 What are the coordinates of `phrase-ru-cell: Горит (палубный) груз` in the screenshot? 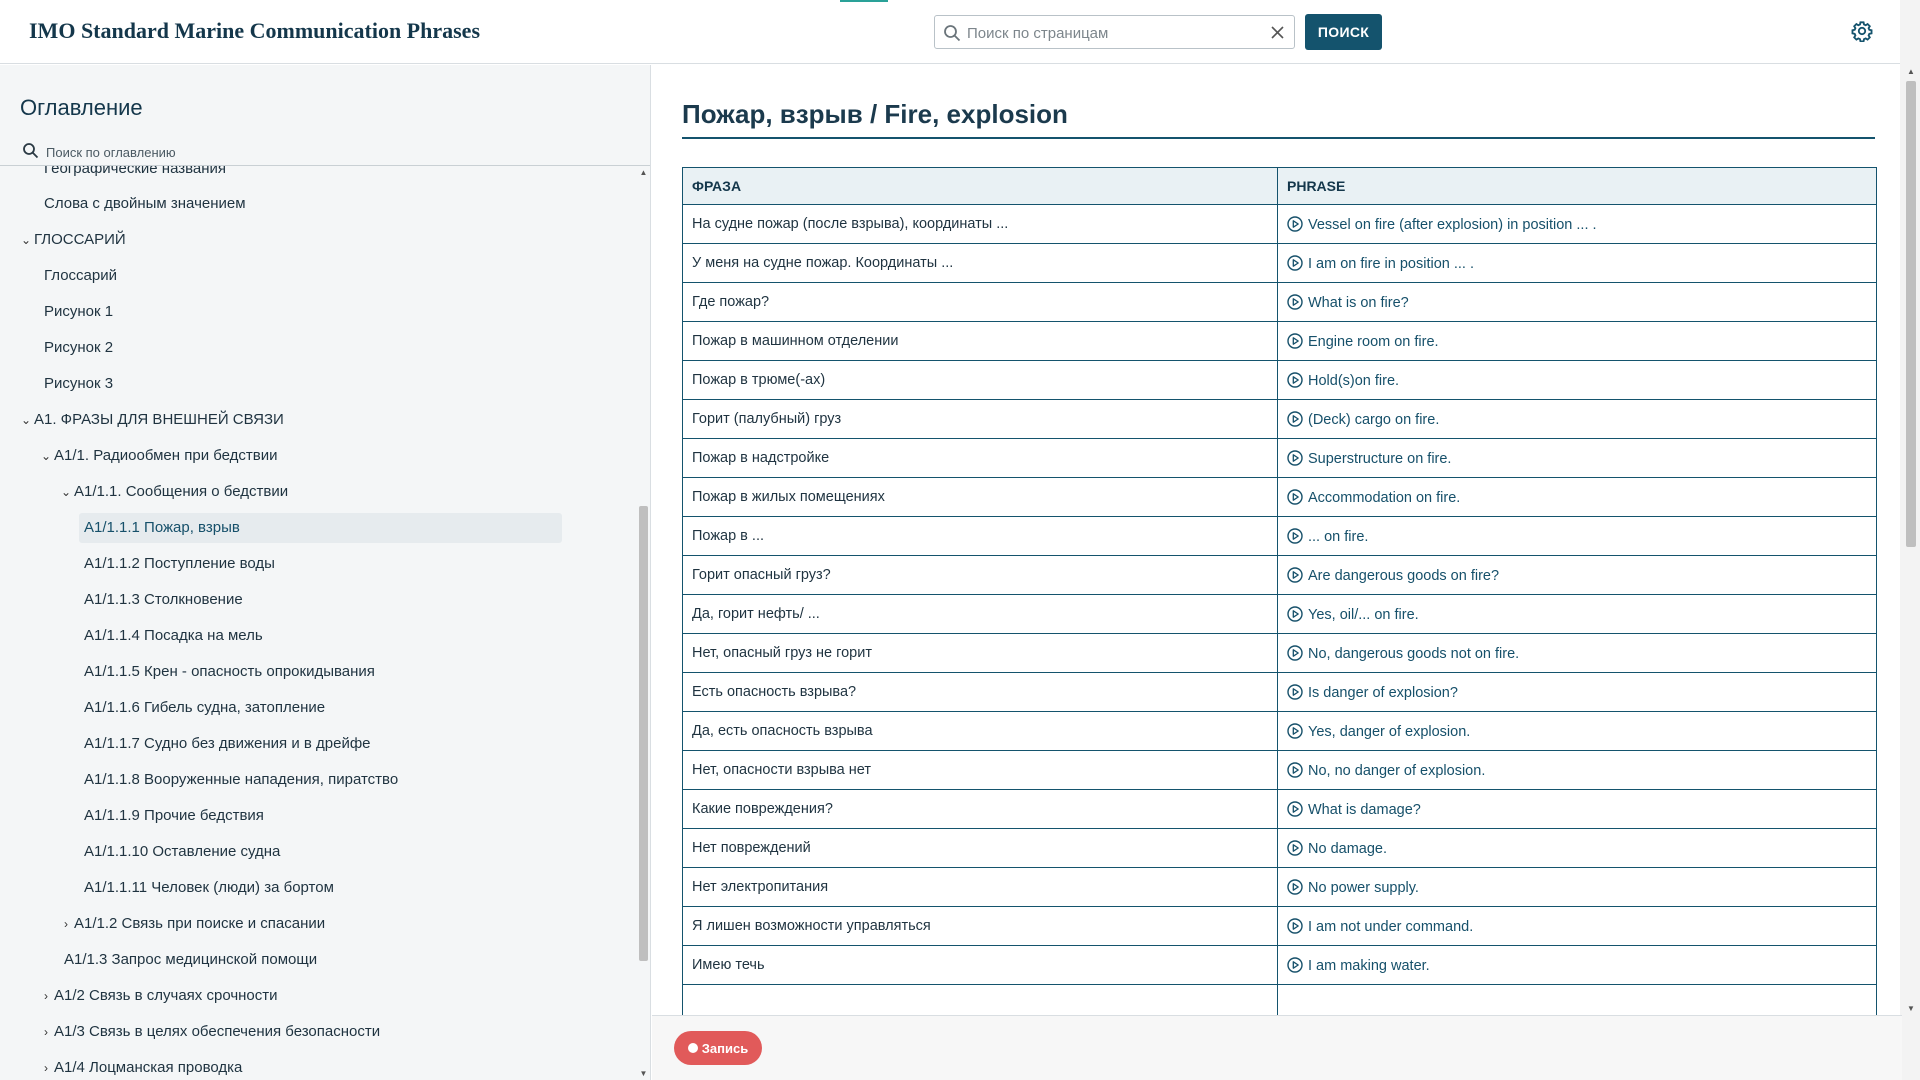 It's located at (980, 419).